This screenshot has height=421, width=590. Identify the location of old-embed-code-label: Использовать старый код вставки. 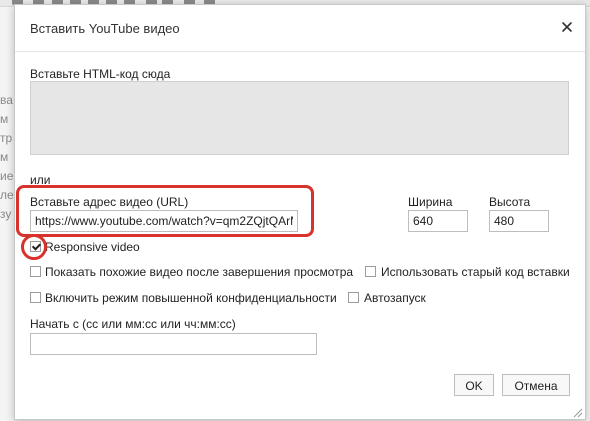
(475, 272).